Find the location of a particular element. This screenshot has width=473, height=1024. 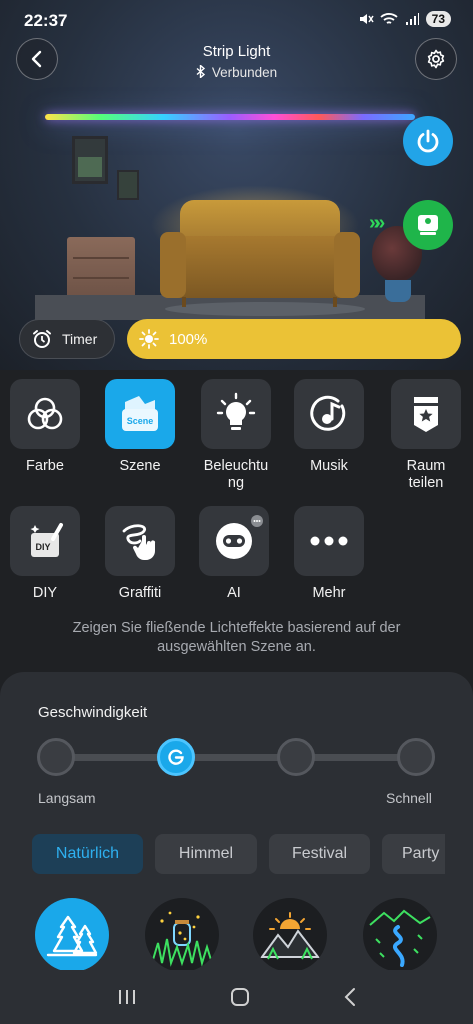

wall-picture-small is located at coordinates (128, 185).